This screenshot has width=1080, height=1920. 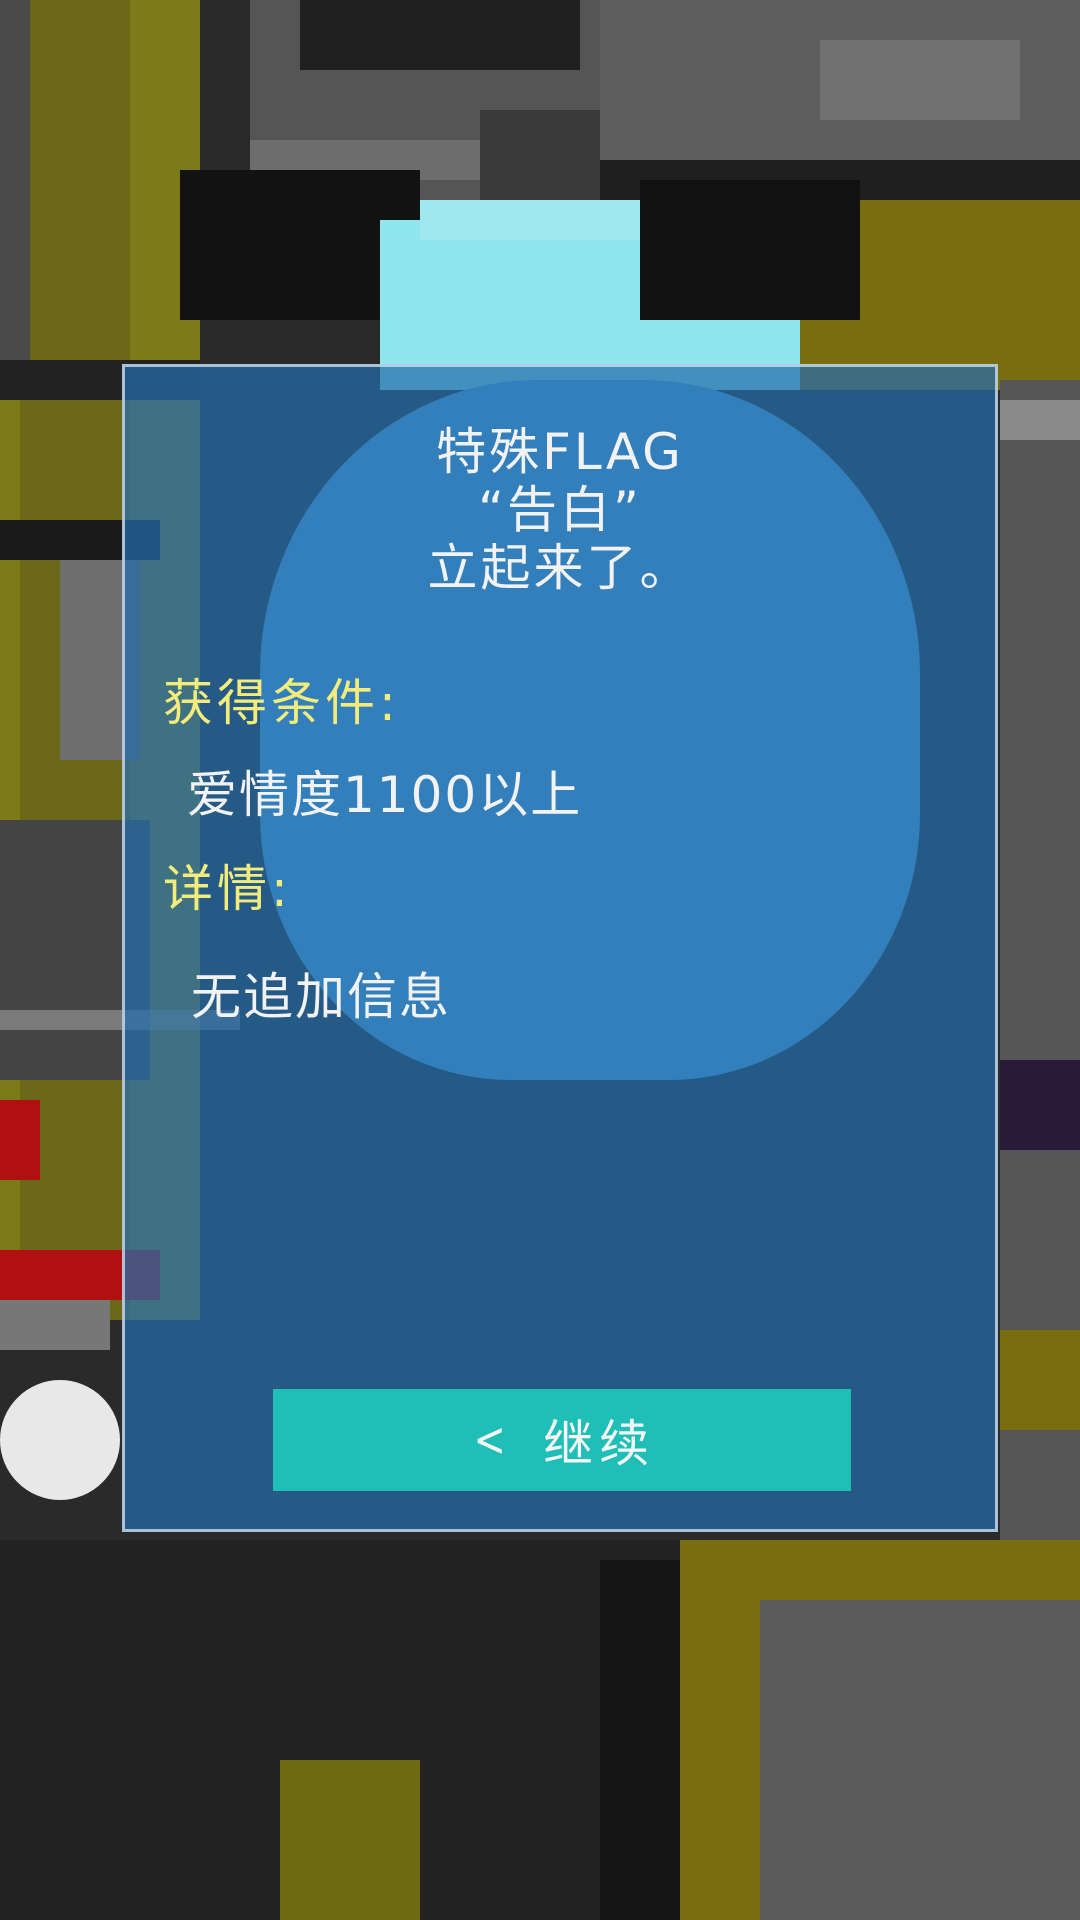 I want to click on chevron-left-icon: <, so click(x=492, y=1440).